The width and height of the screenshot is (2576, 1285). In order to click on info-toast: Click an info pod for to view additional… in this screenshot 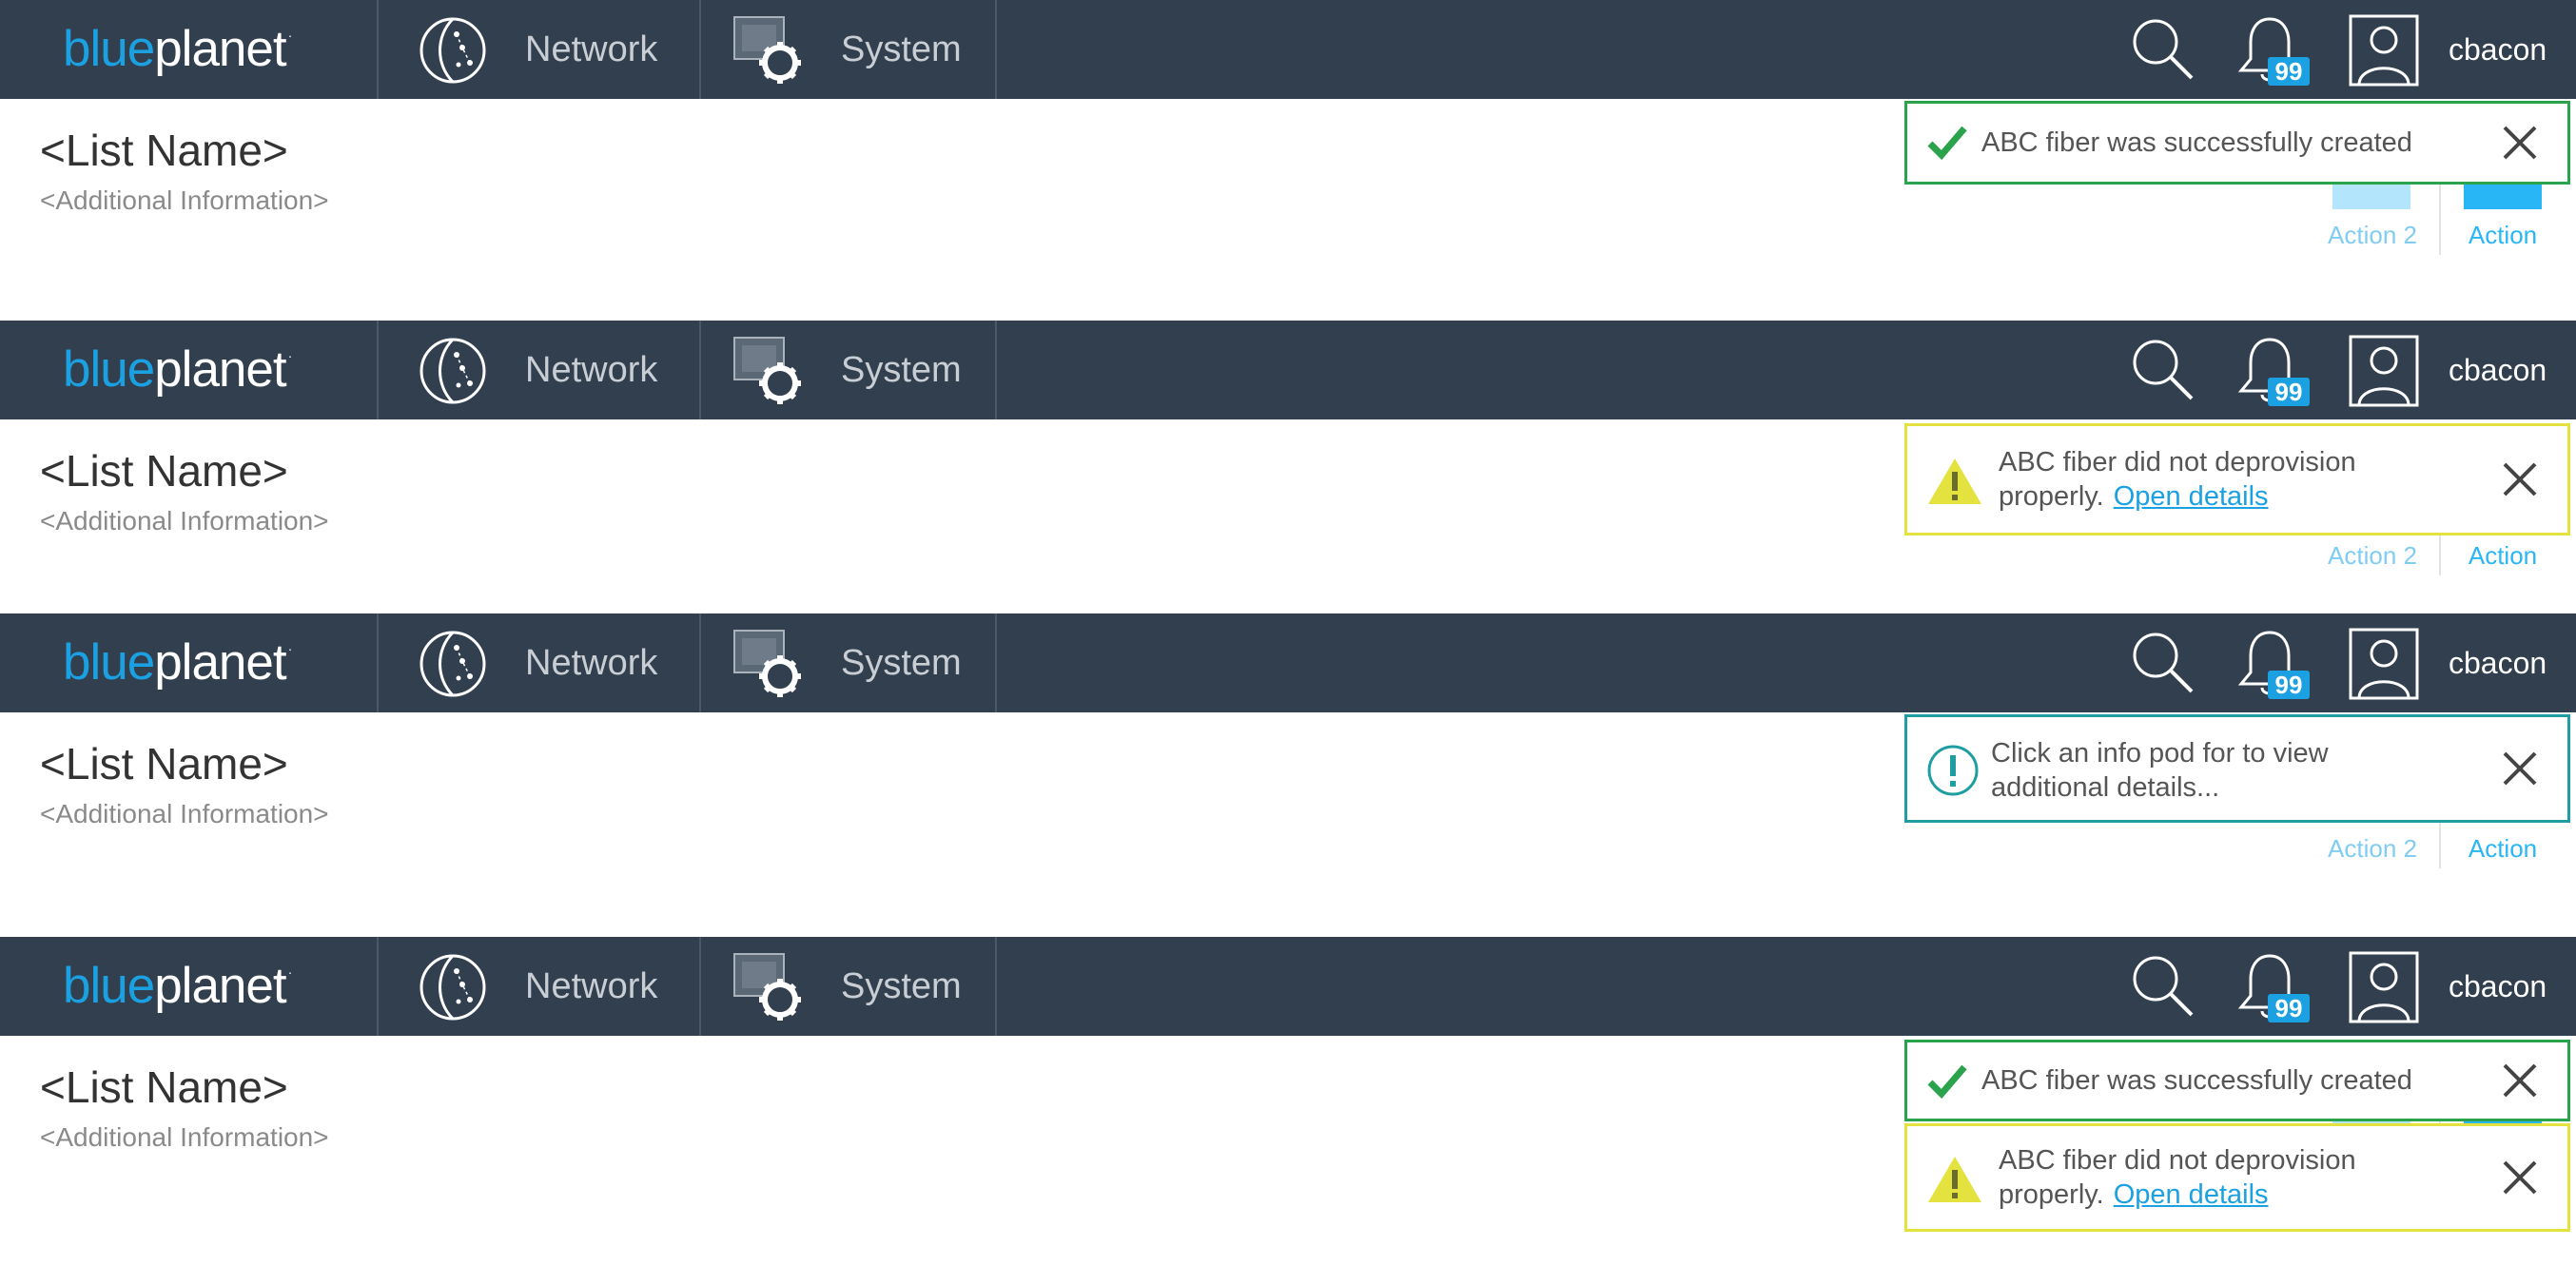, I will do `click(2237, 768)`.